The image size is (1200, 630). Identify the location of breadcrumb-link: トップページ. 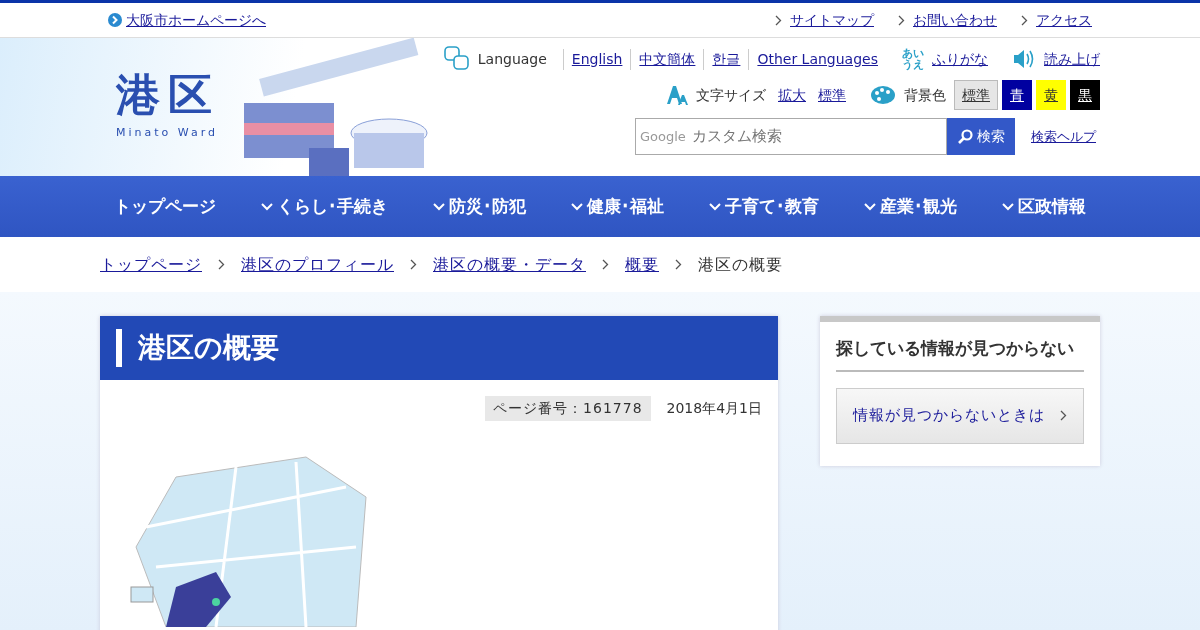
(151, 264).